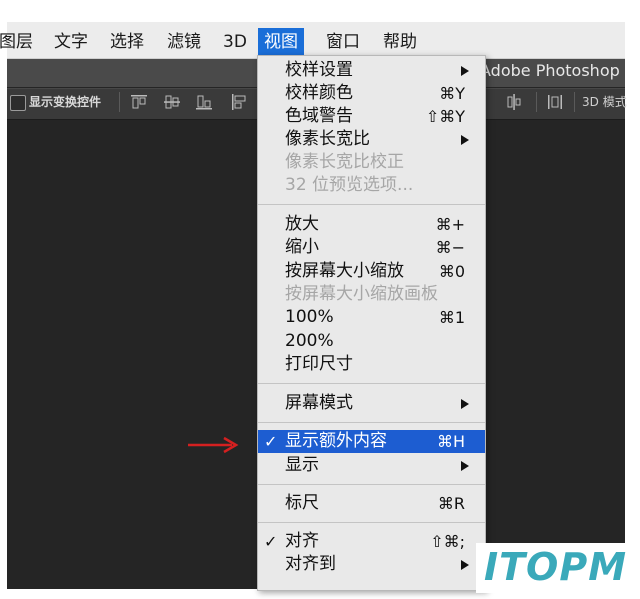  What do you see at coordinates (371, 271) in the screenshot?
I see `menu-item-fit-on-screen: 按屏幕大小缩放 ⌘0` at bounding box center [371, 271].